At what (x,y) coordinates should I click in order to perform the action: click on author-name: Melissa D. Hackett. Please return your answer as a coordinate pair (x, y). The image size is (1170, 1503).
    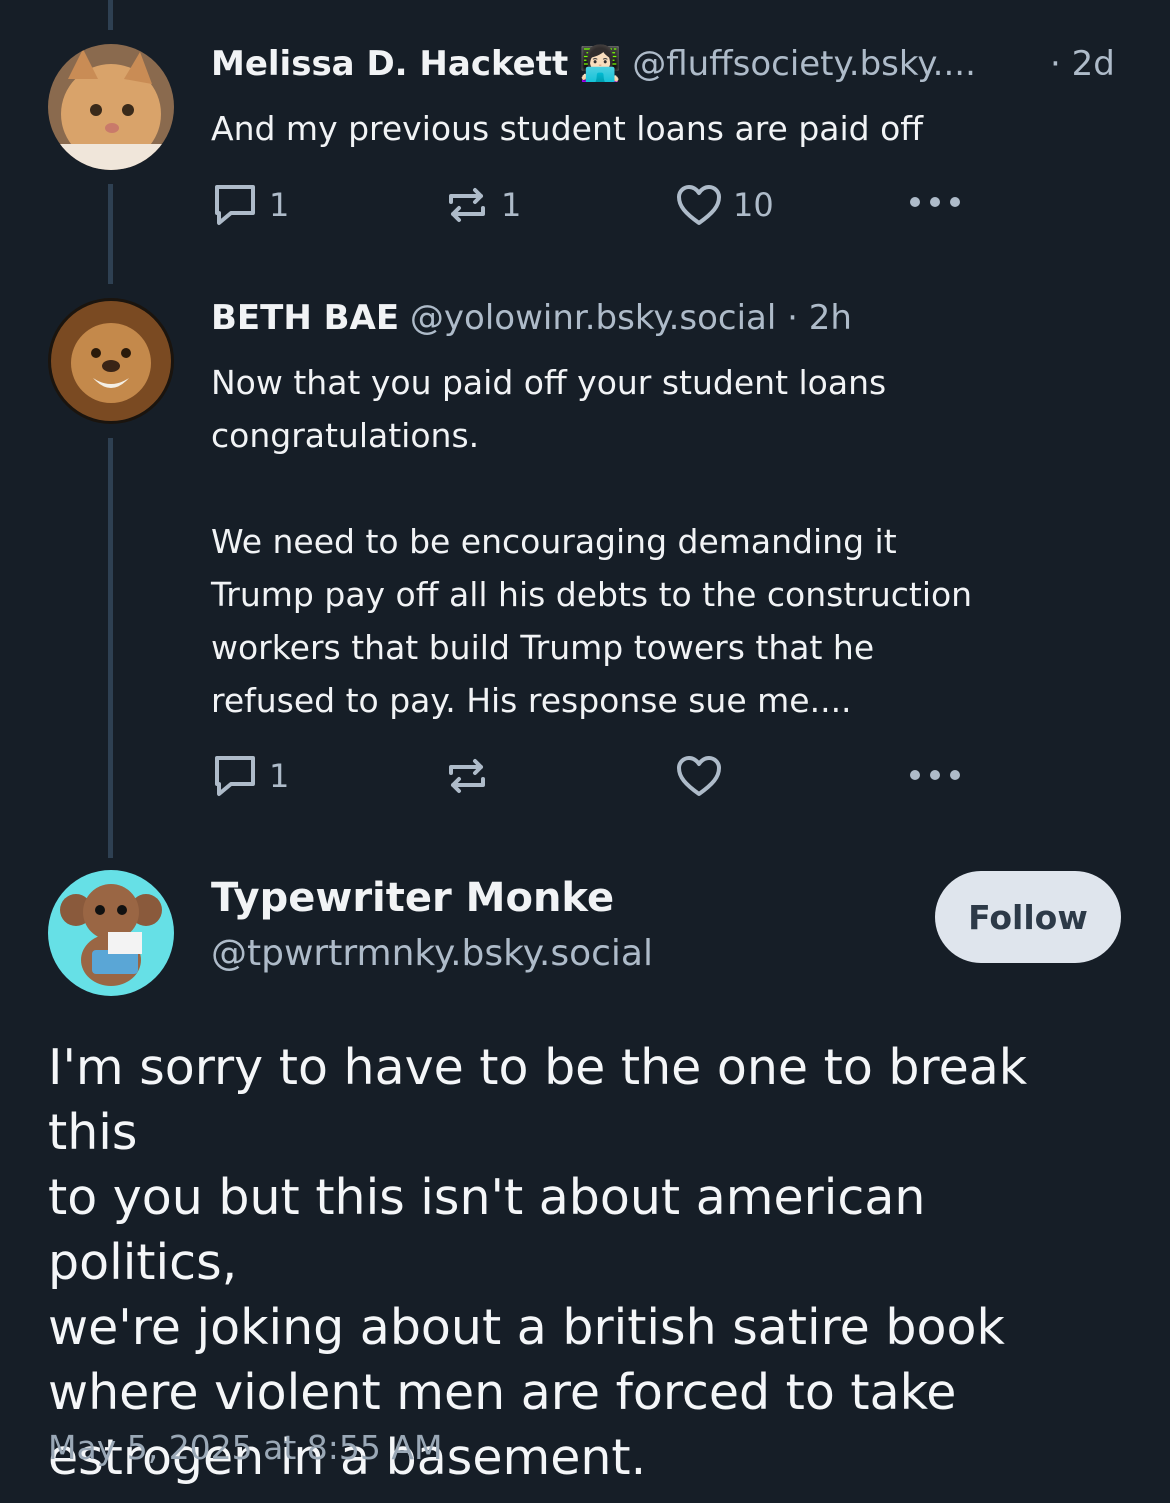
    Looking at the image, I should click on (389, 64).